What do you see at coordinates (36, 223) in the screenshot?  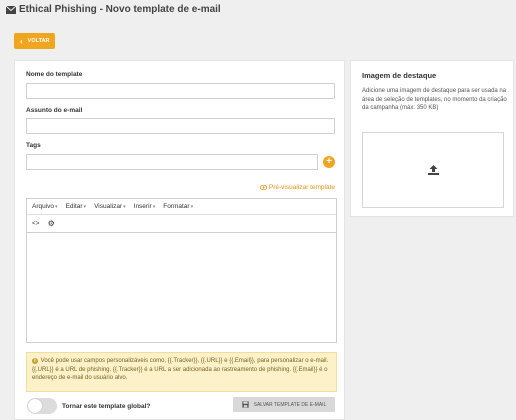 I see `code-icon: <>` at bounding box center [36, 223].